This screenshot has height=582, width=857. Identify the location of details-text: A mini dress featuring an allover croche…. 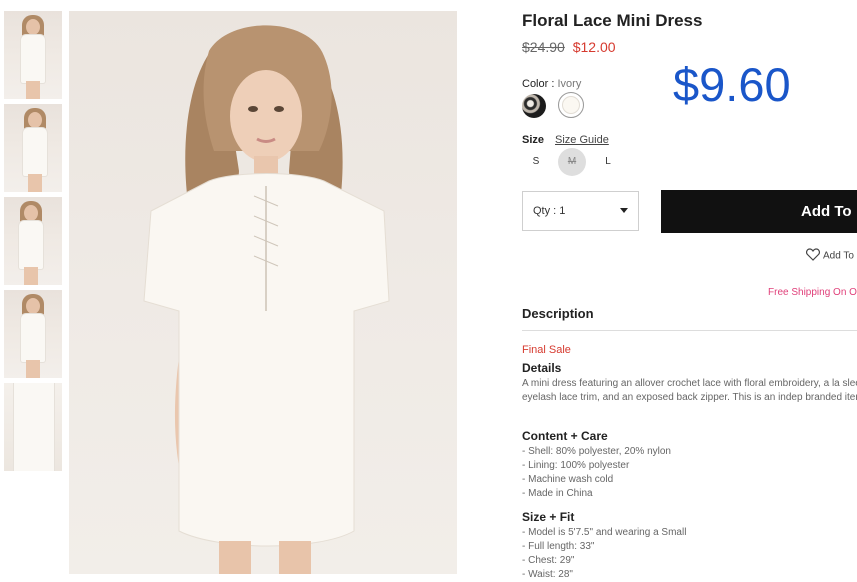
(689, 390).